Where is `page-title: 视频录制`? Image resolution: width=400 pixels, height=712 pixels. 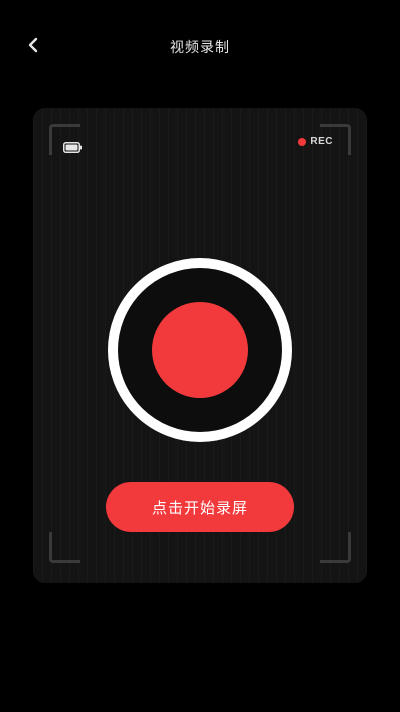 page-title: 视频录制 is located at coordinates (200, 48).